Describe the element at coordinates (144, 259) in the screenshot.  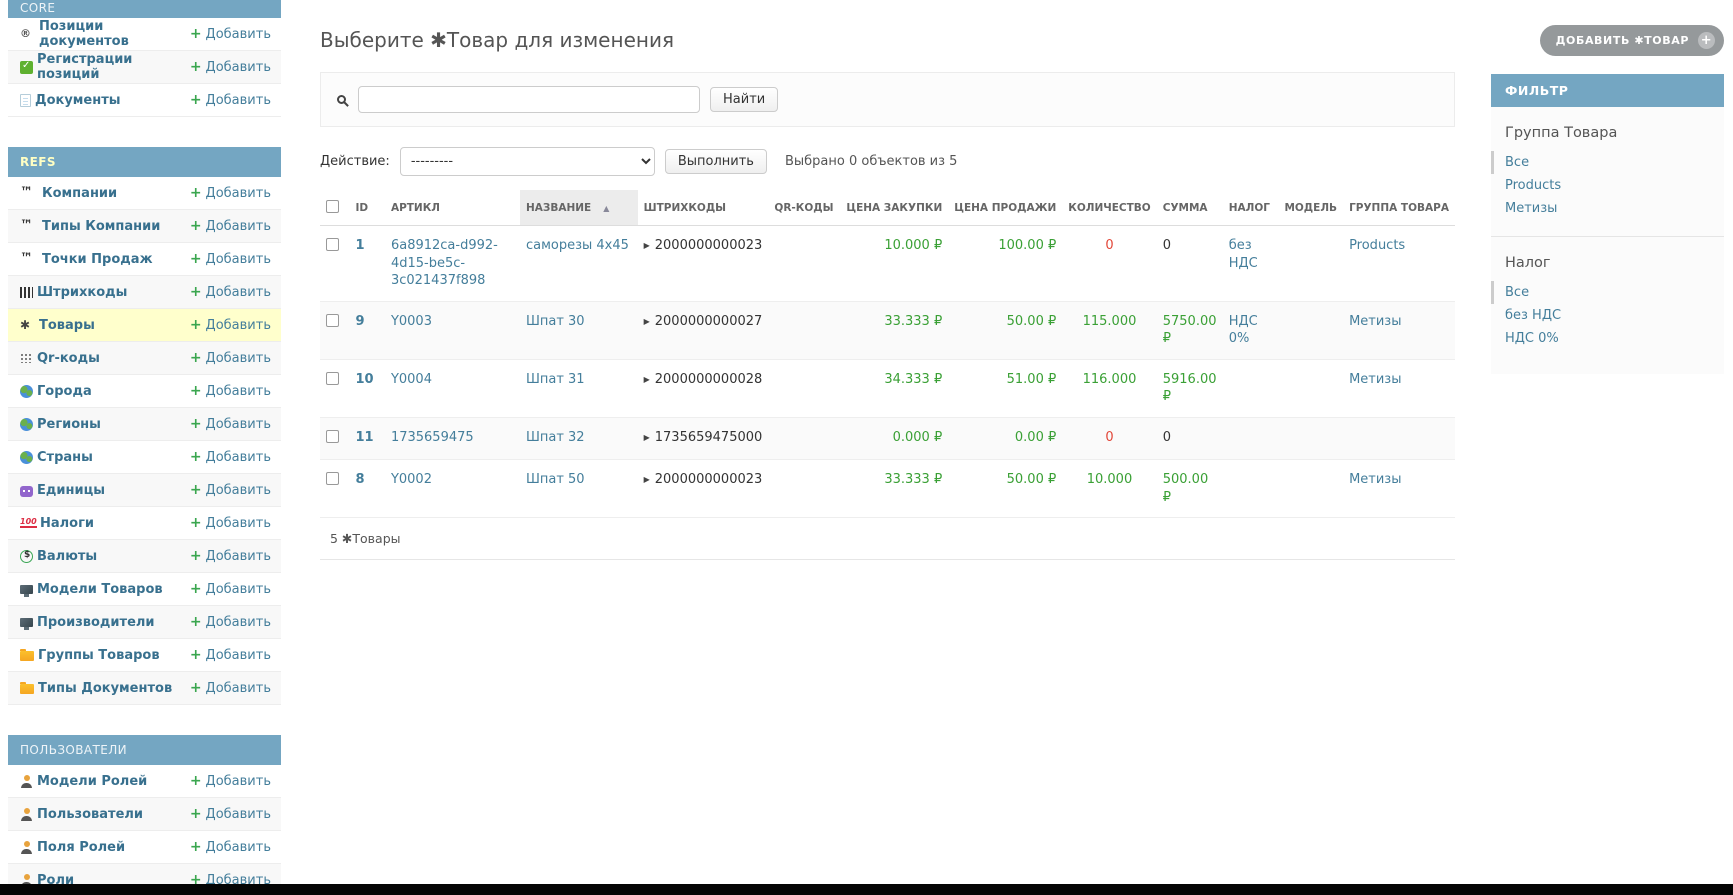
I see `sidebar-item-tochki-prodazh: Точки Продаж Добавить` at that location.